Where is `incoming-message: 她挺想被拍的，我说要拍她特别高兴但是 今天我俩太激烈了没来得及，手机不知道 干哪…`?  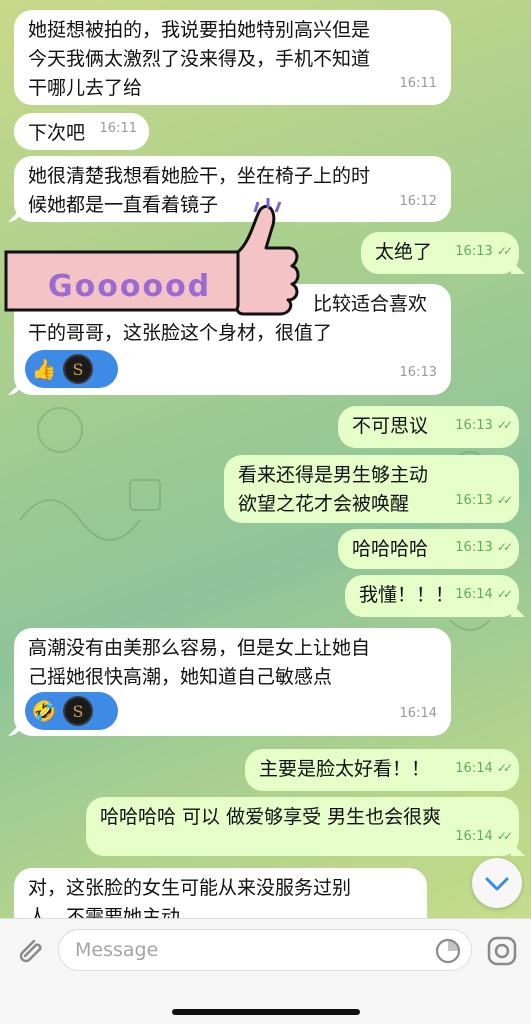 incoming-message: 她挺想被拍的，我说要拍她特别高兴但是 今天我俩太激烈了没来得及，手机不知道 干哪… is located at coordinates (232, 57).